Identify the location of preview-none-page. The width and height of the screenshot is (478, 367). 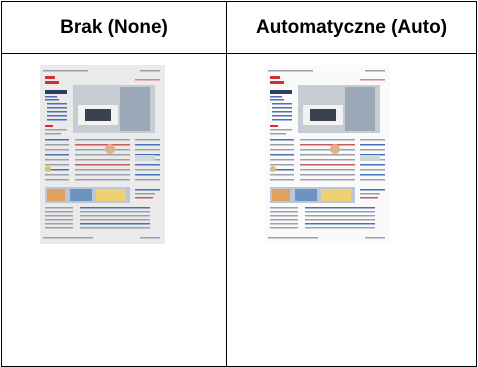
(102, 154).